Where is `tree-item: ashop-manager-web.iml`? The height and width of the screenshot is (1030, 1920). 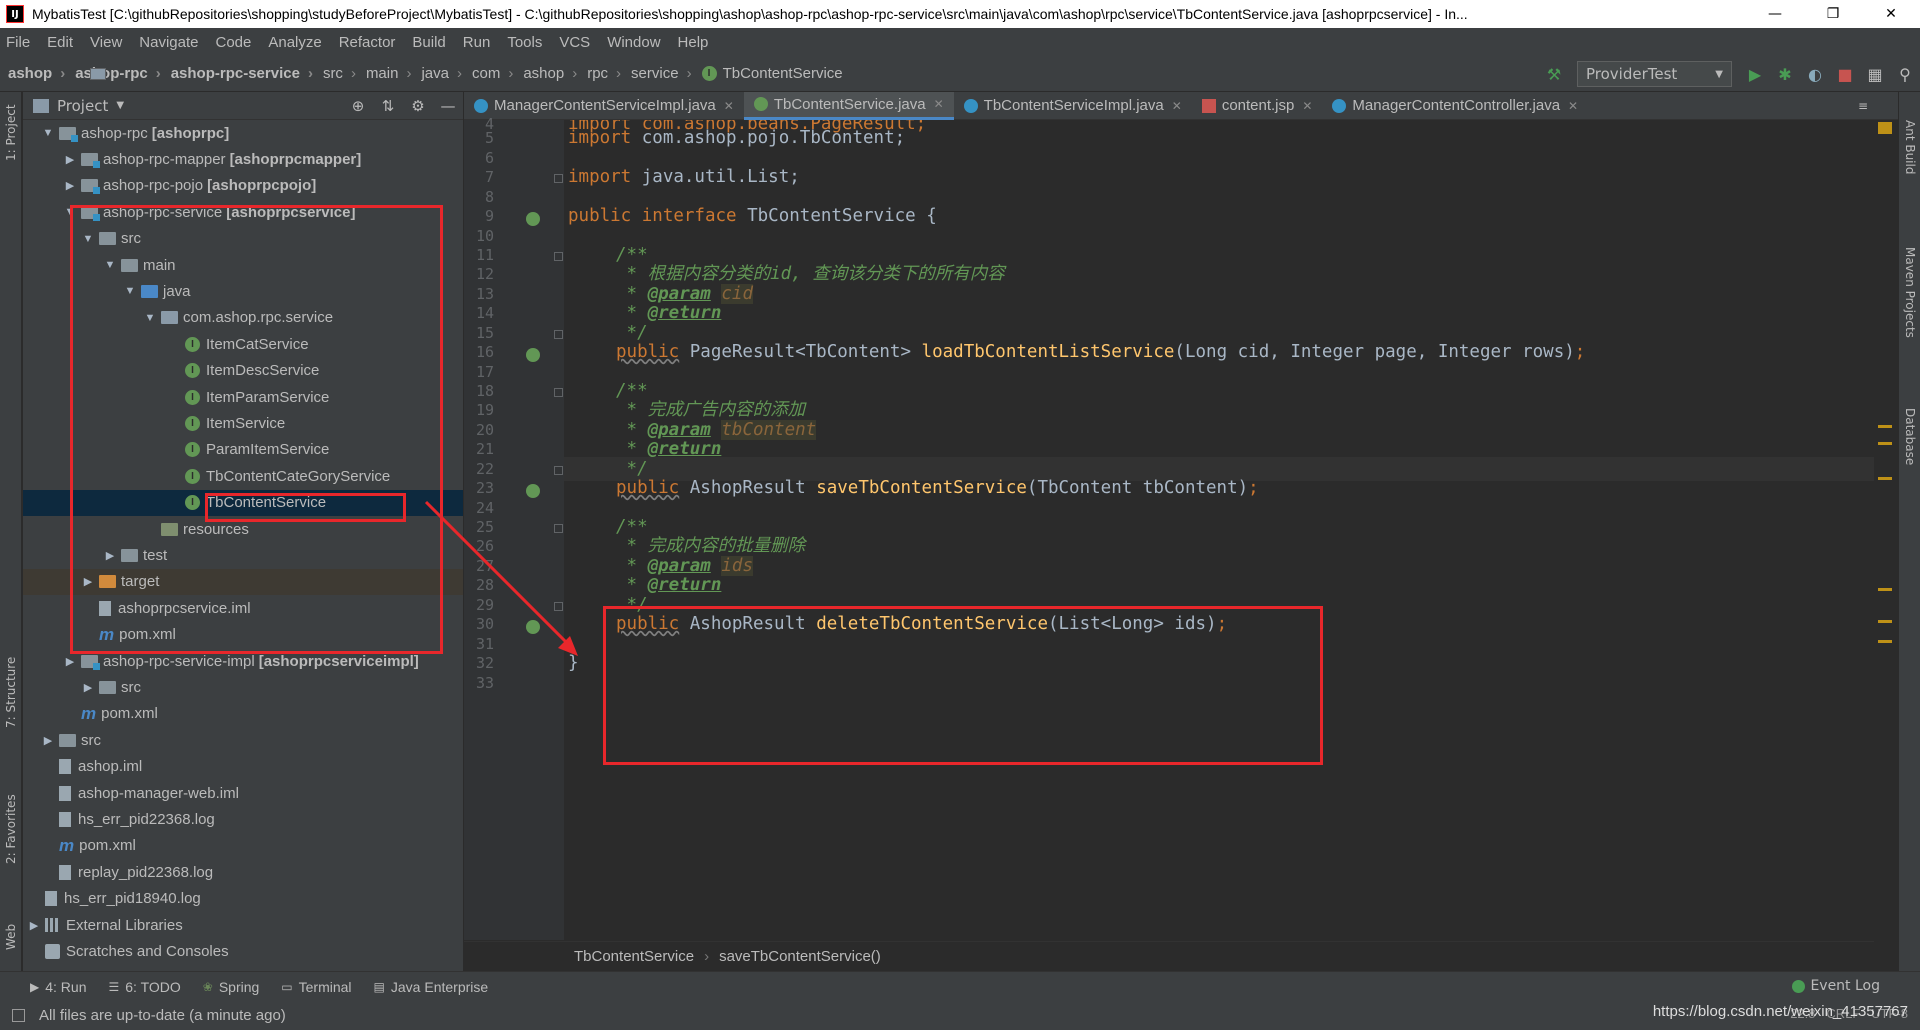
tree-item: ashop-manager-web.iml is located at coordinates (243, 793).